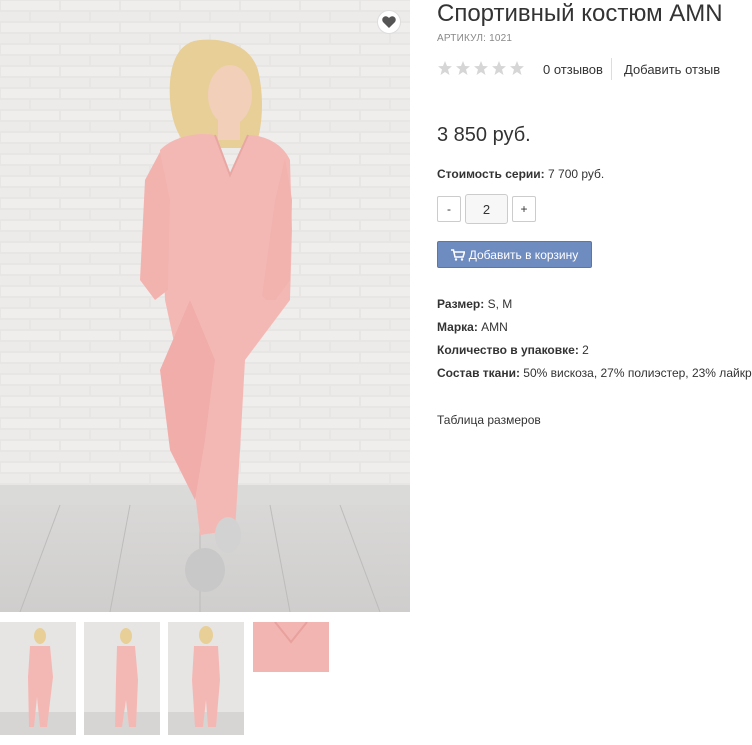  I want to click on size-table-link: Таблица размеров, so click(489, 420).